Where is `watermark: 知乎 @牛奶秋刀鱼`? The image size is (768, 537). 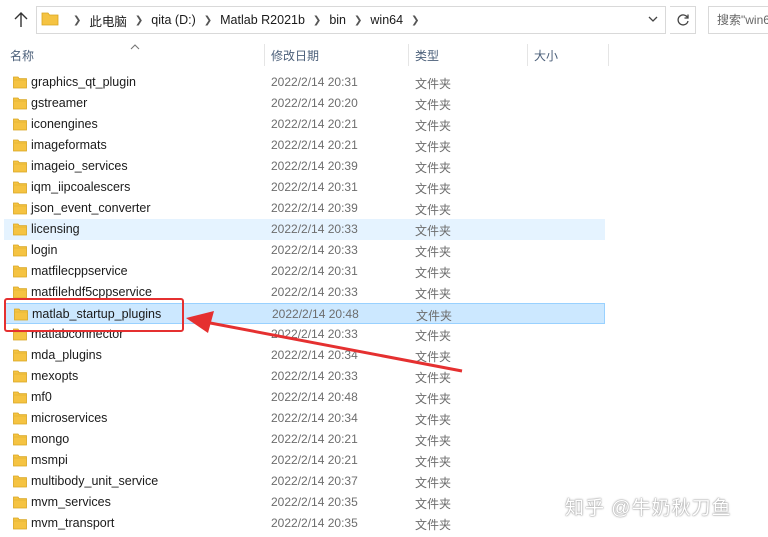
watermark: 知乎 @牛奶秋刀鱼 is located at coordinates (648, 508).